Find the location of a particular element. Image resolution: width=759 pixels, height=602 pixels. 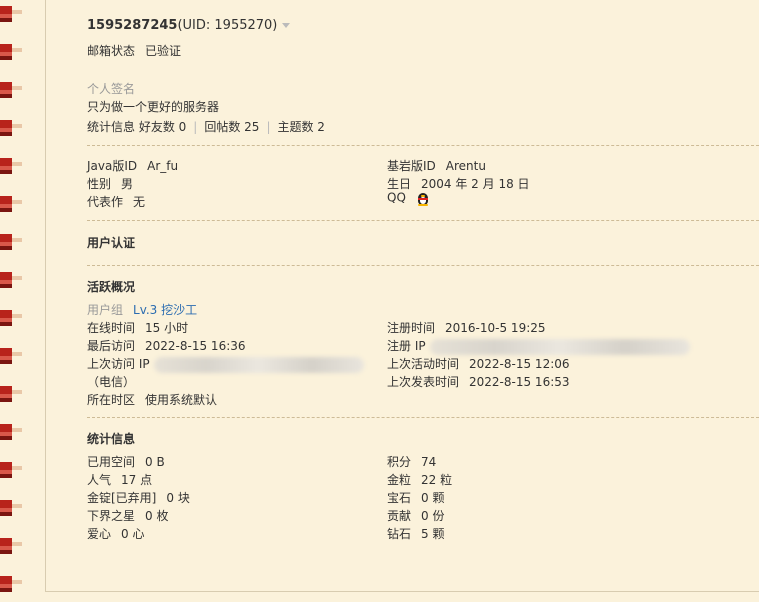

decorative-left-border is located at coordinates (11, 301).